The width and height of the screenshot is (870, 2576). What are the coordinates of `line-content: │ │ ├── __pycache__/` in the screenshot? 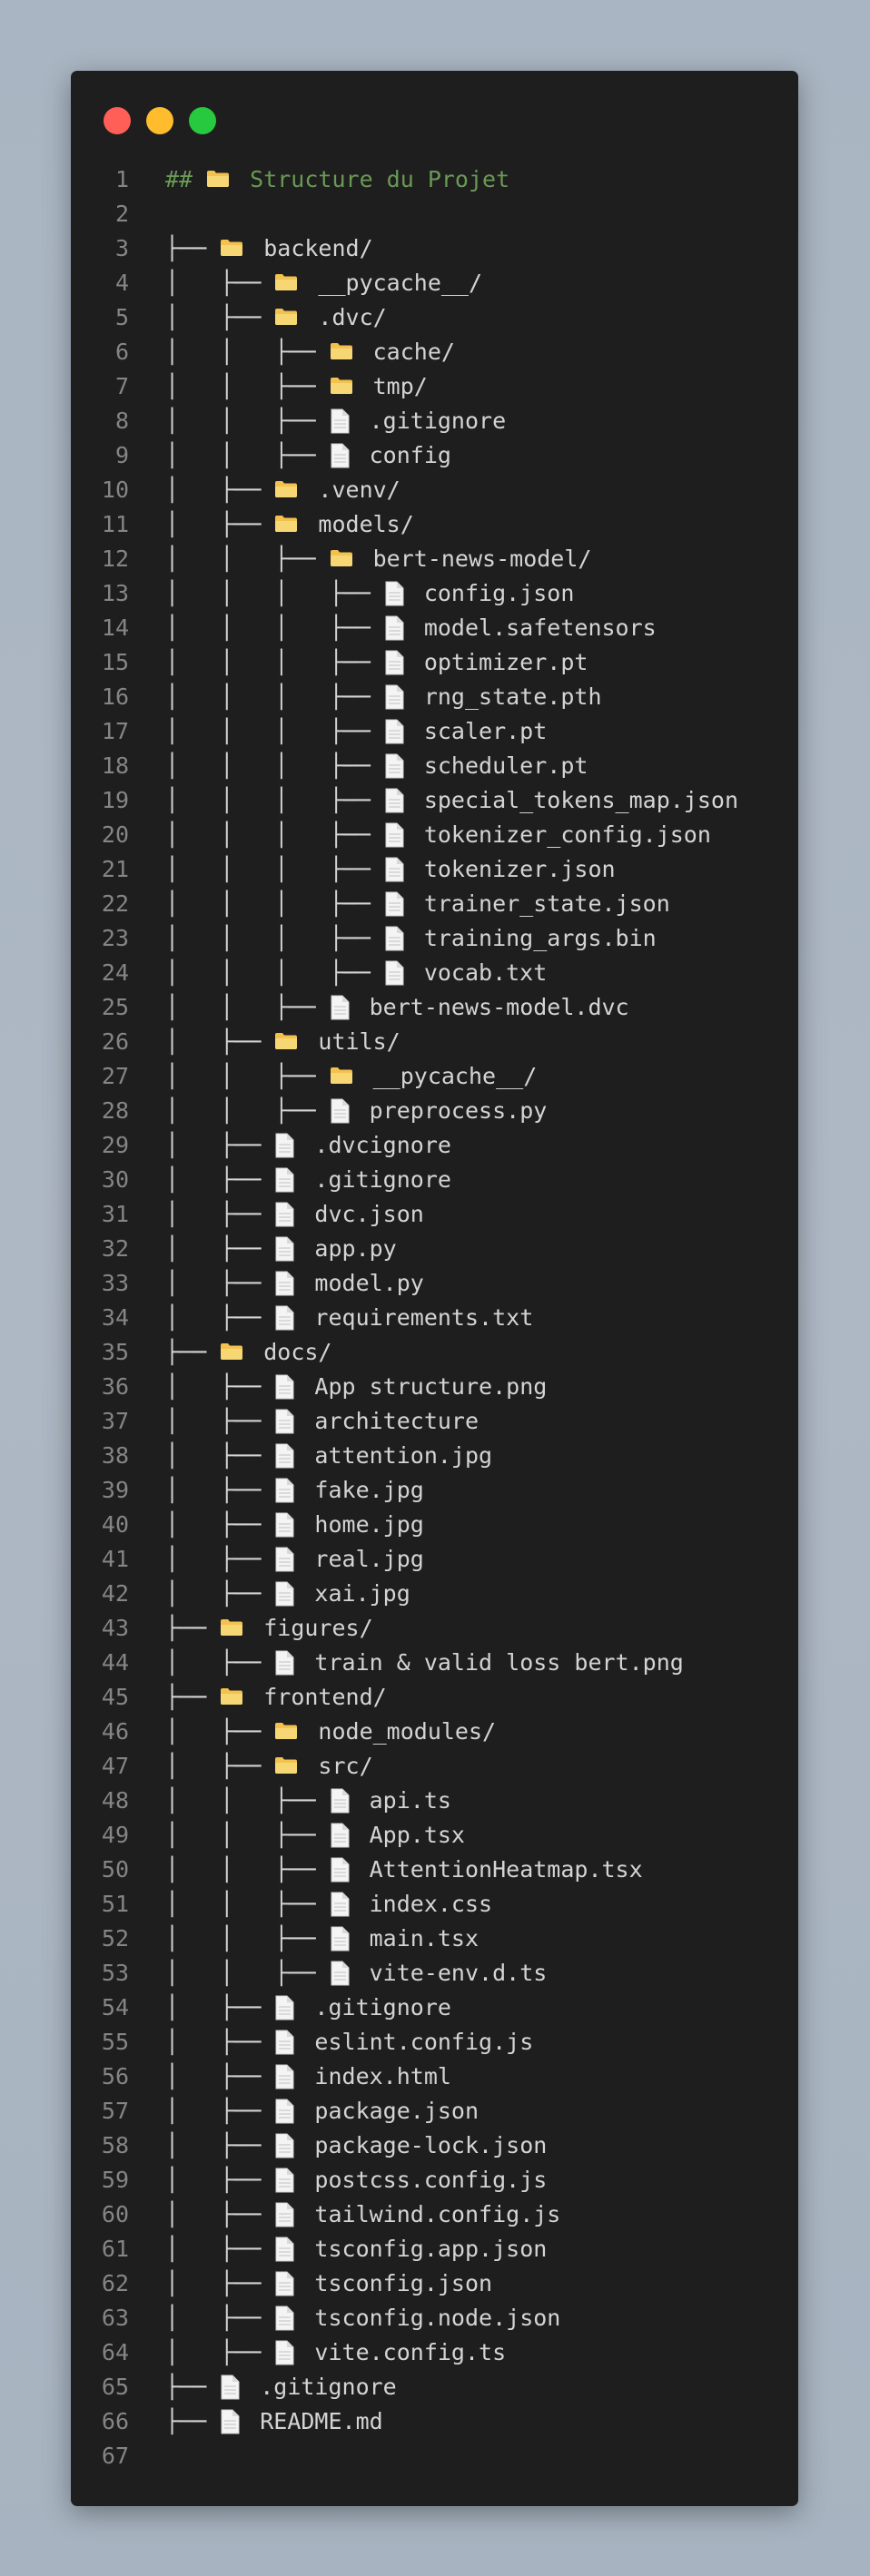 It's located at (351, 1076).